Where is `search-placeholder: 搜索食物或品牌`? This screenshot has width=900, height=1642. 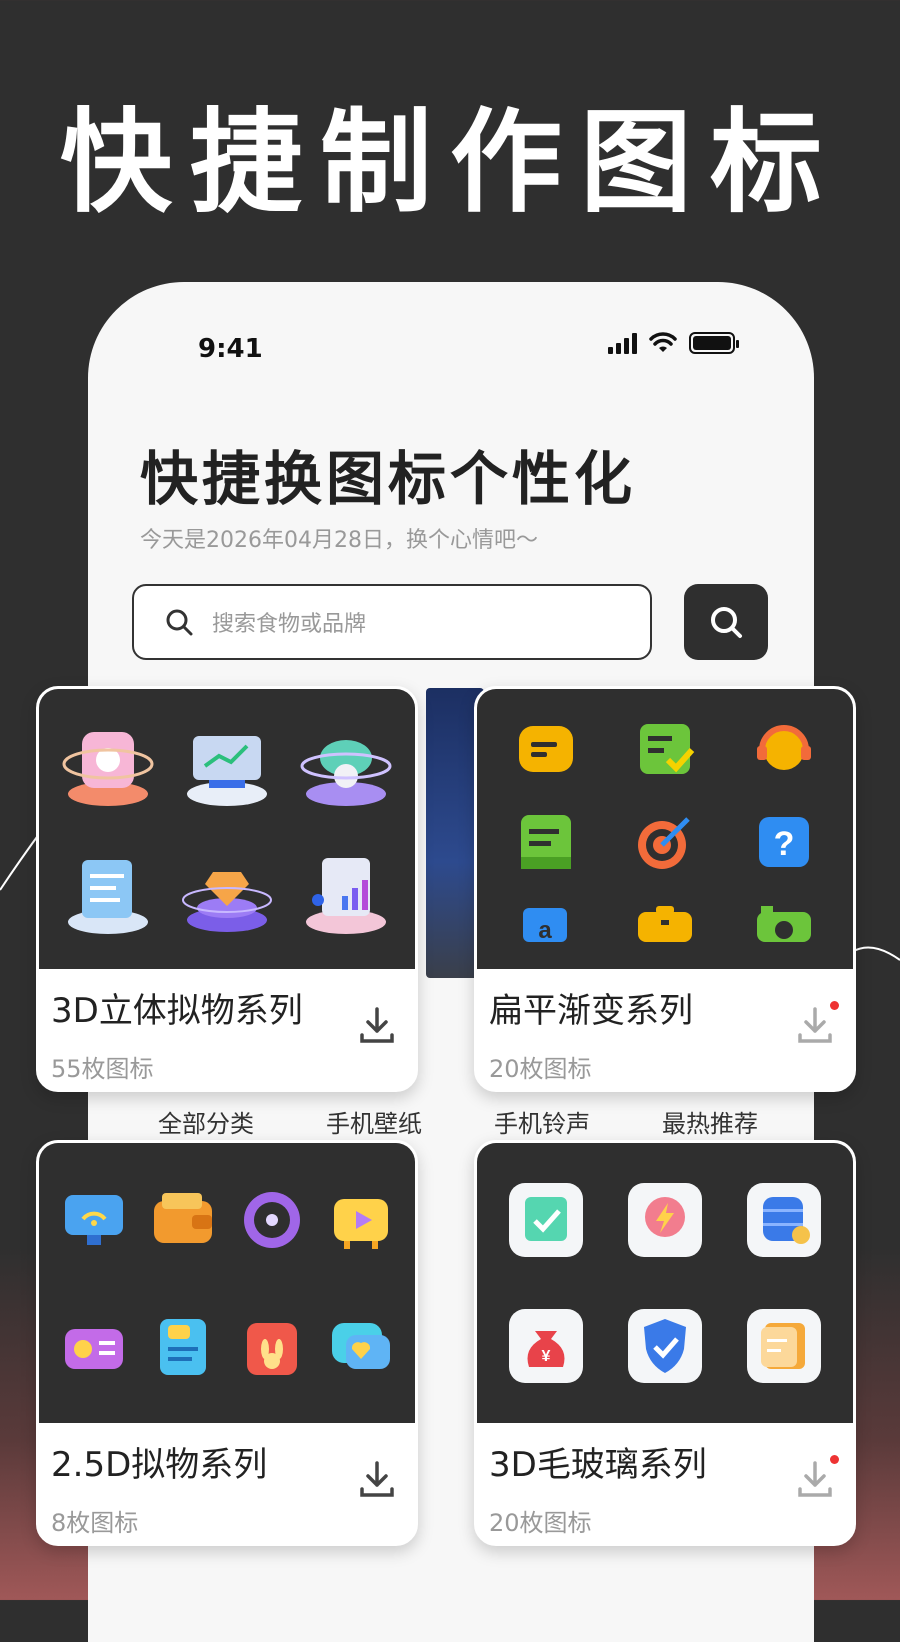 search-placeholder: 搜索食物或品牌 is located at coordinates (289, 624).